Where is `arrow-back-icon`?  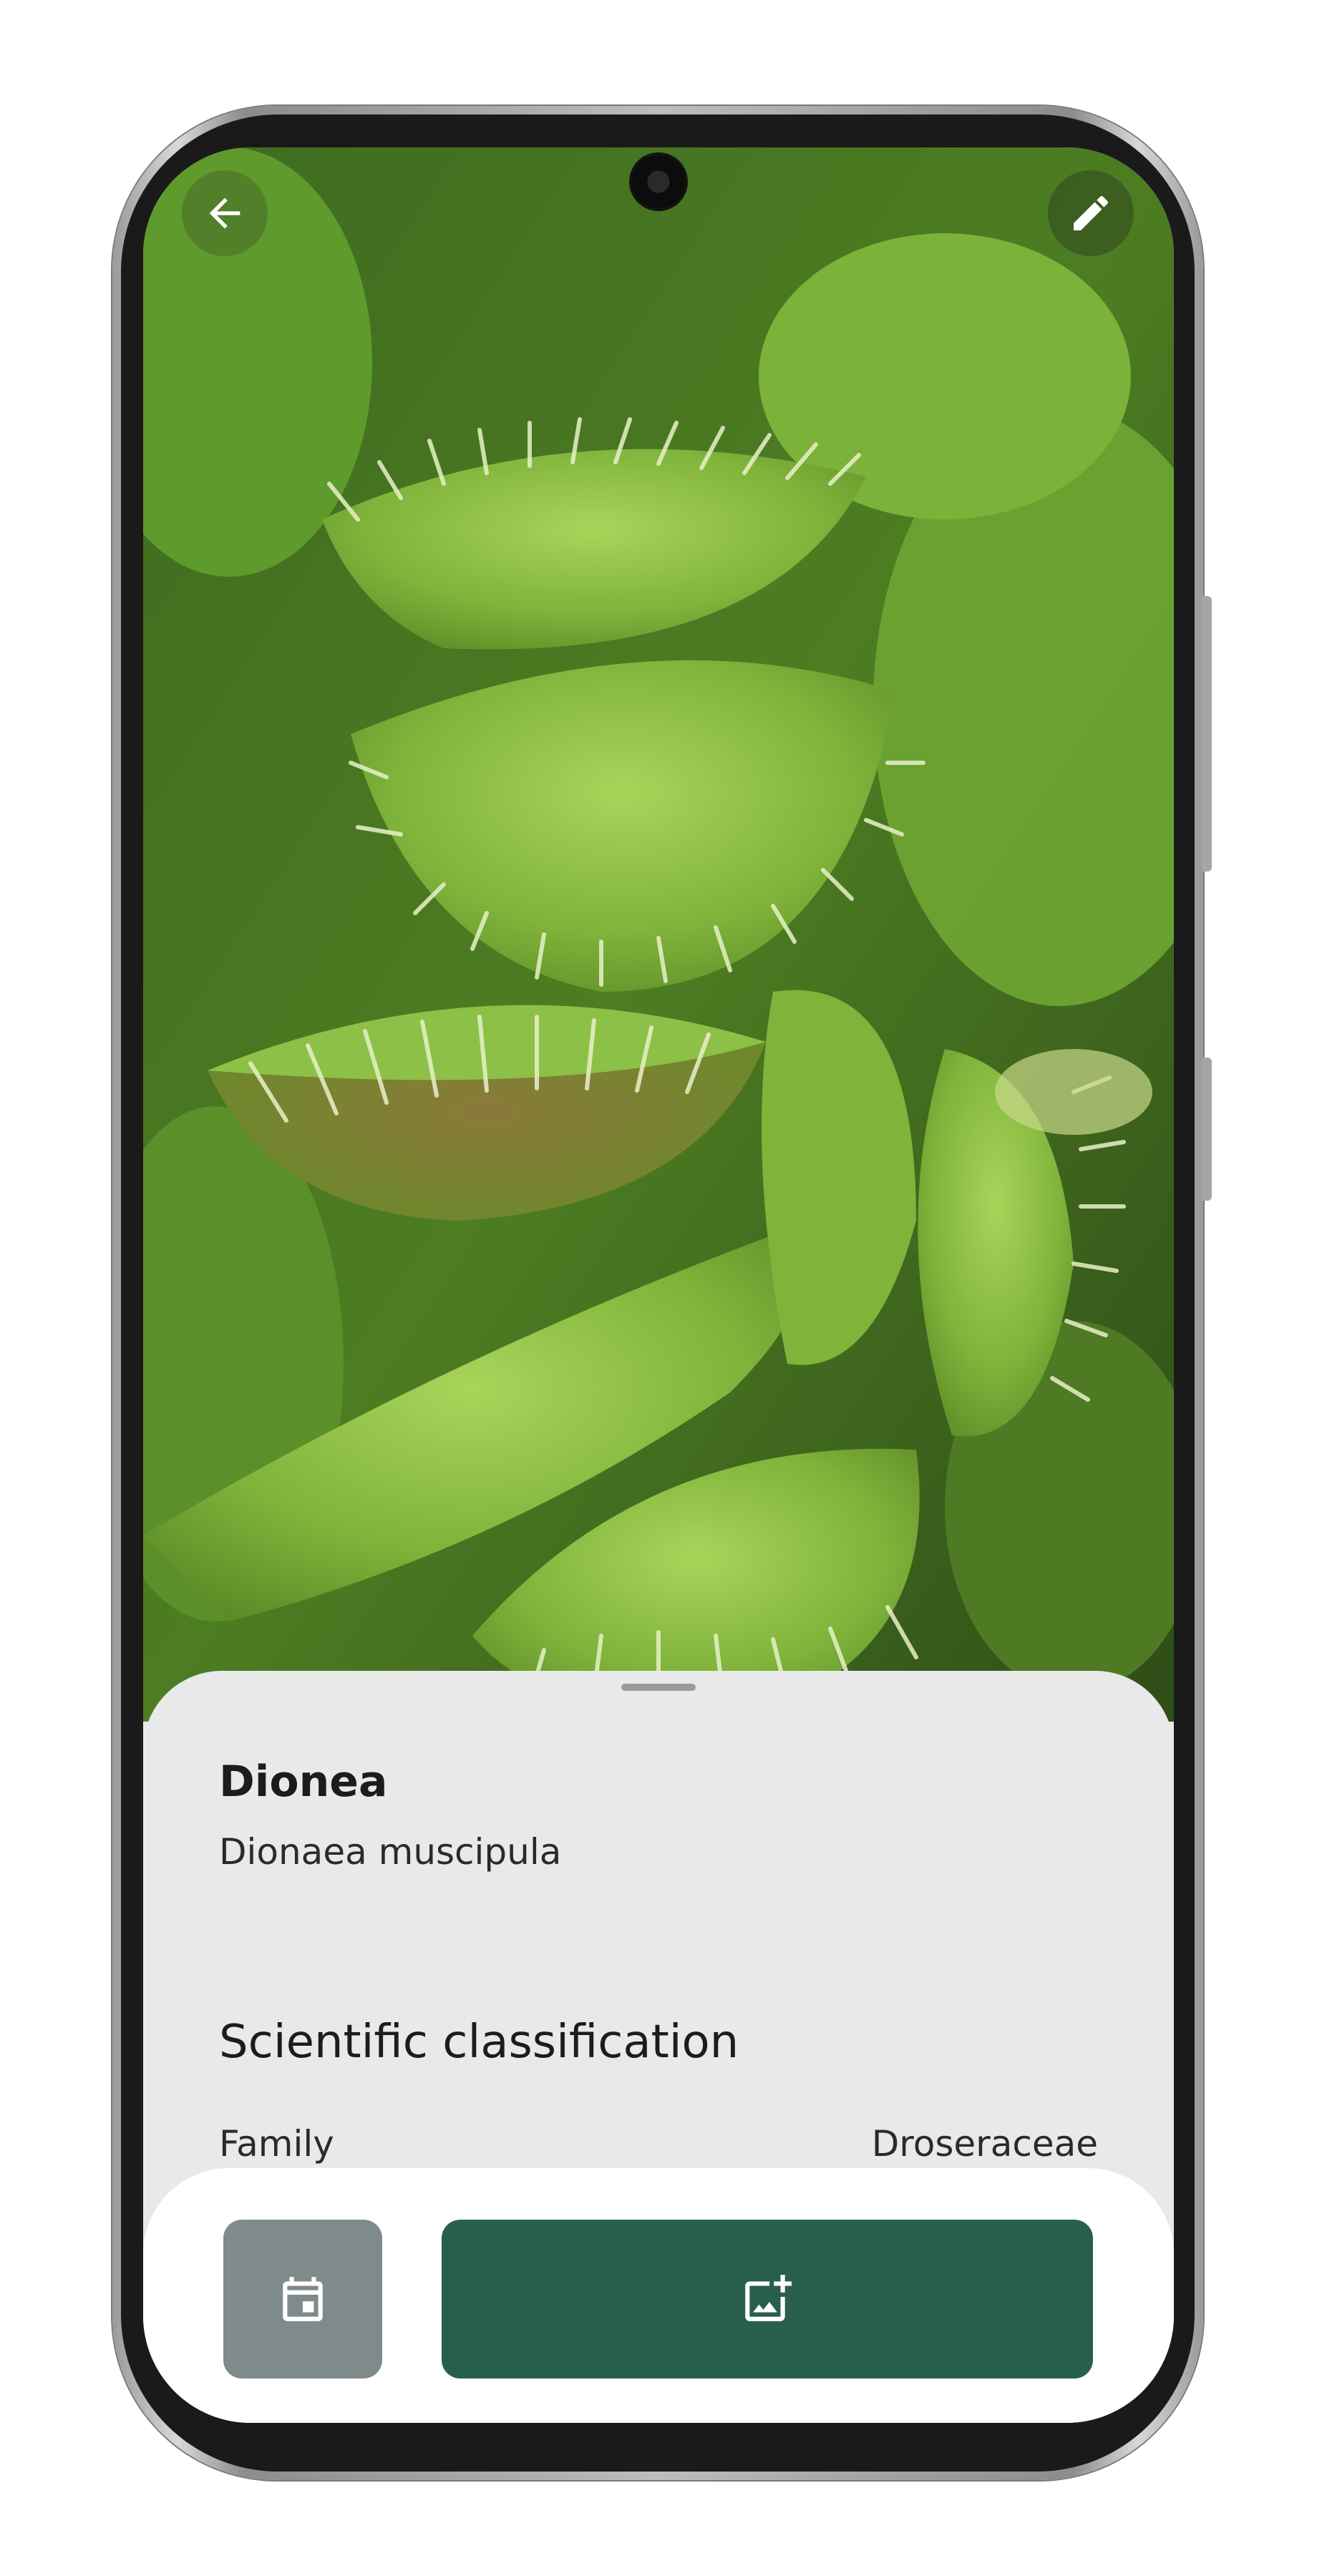
arrow-back-icon is located at coordinates (224, 213).